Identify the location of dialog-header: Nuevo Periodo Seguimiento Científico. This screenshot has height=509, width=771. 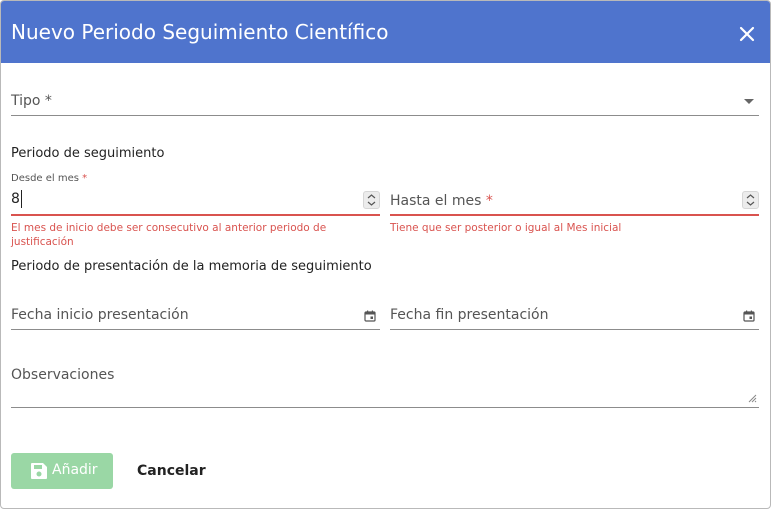
(385, 32).